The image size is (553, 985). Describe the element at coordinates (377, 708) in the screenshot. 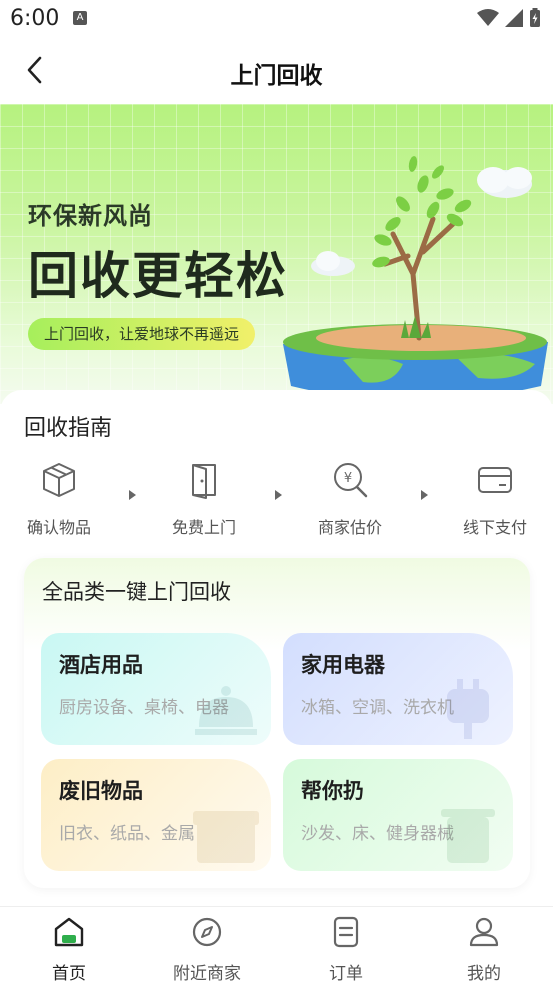

I see `category-desc: 冰箱、空调、洗衣机` at that location.